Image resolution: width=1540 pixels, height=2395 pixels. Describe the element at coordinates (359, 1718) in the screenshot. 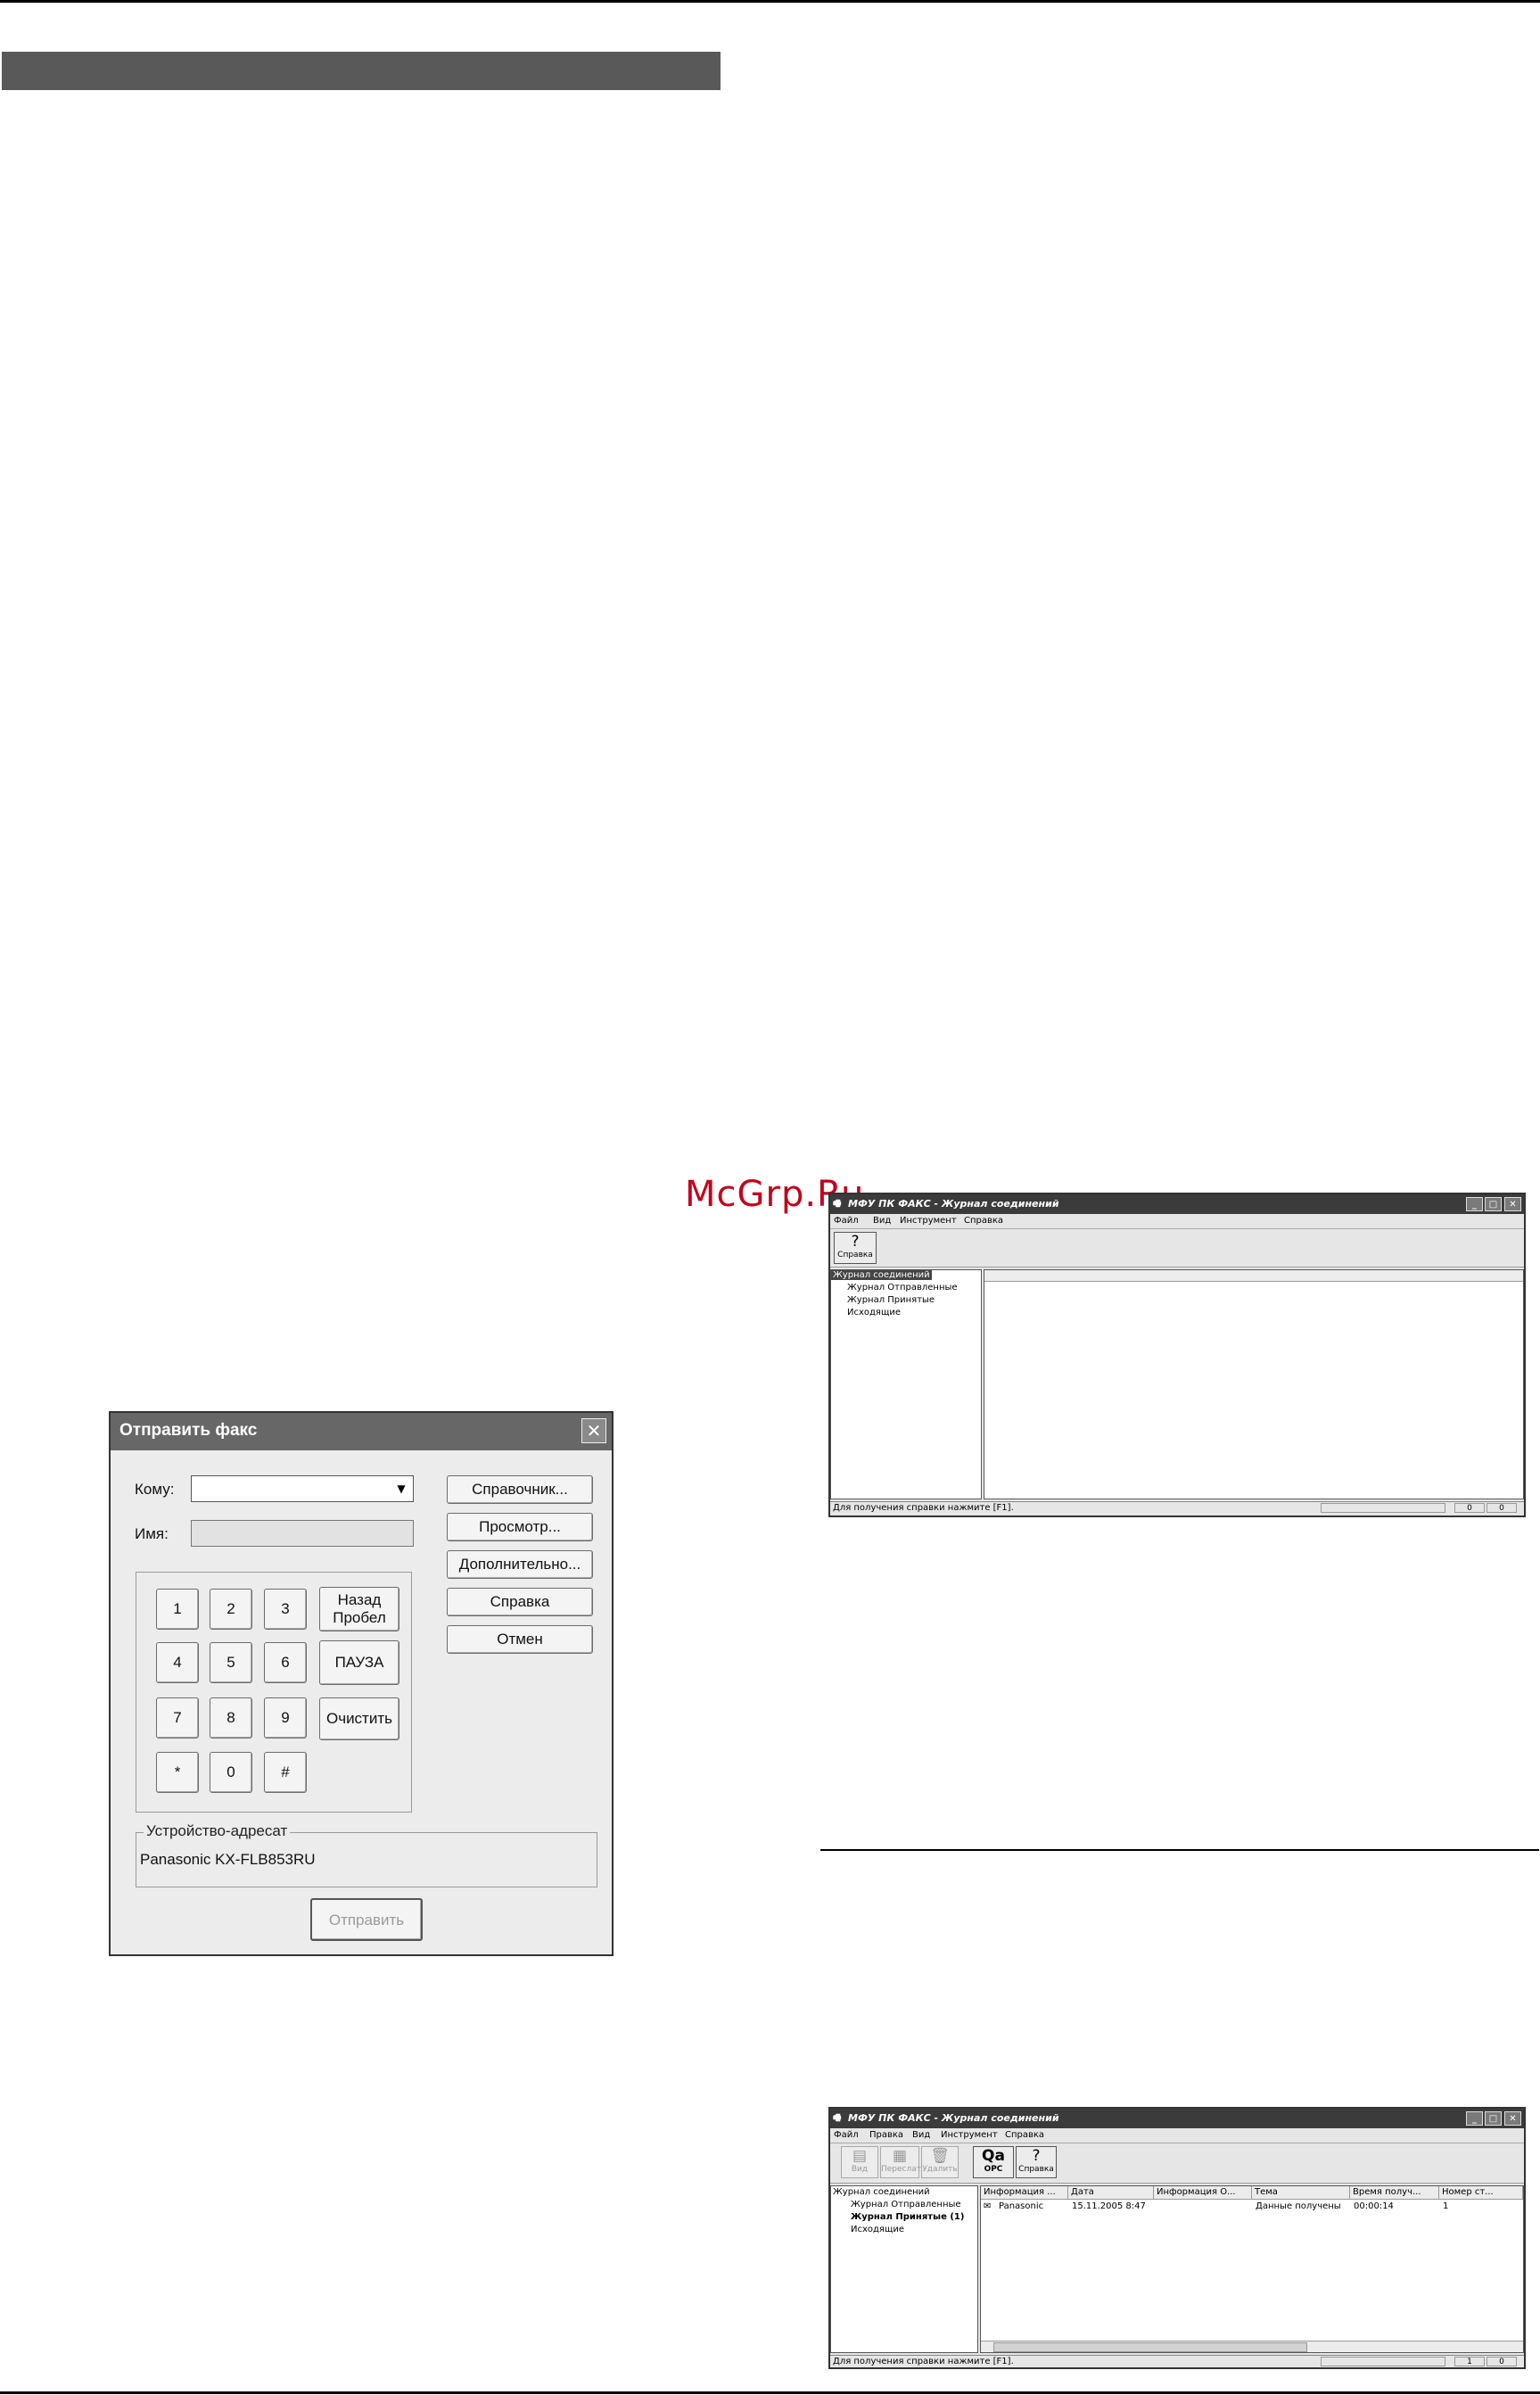

I see `clear-button: Очистить` at that location.